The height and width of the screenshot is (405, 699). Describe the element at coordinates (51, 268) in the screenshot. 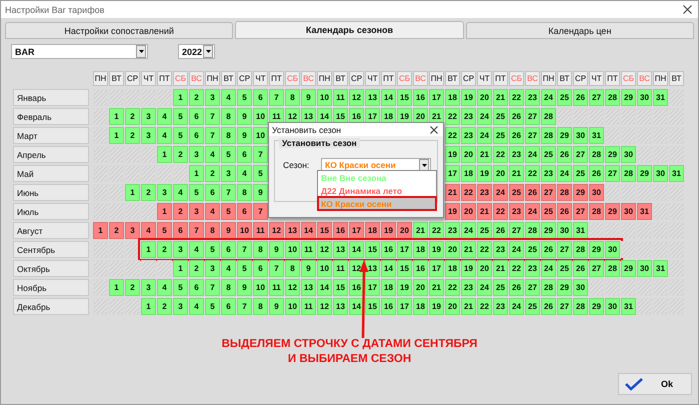

I see `month-label: Октябрь` at that location.